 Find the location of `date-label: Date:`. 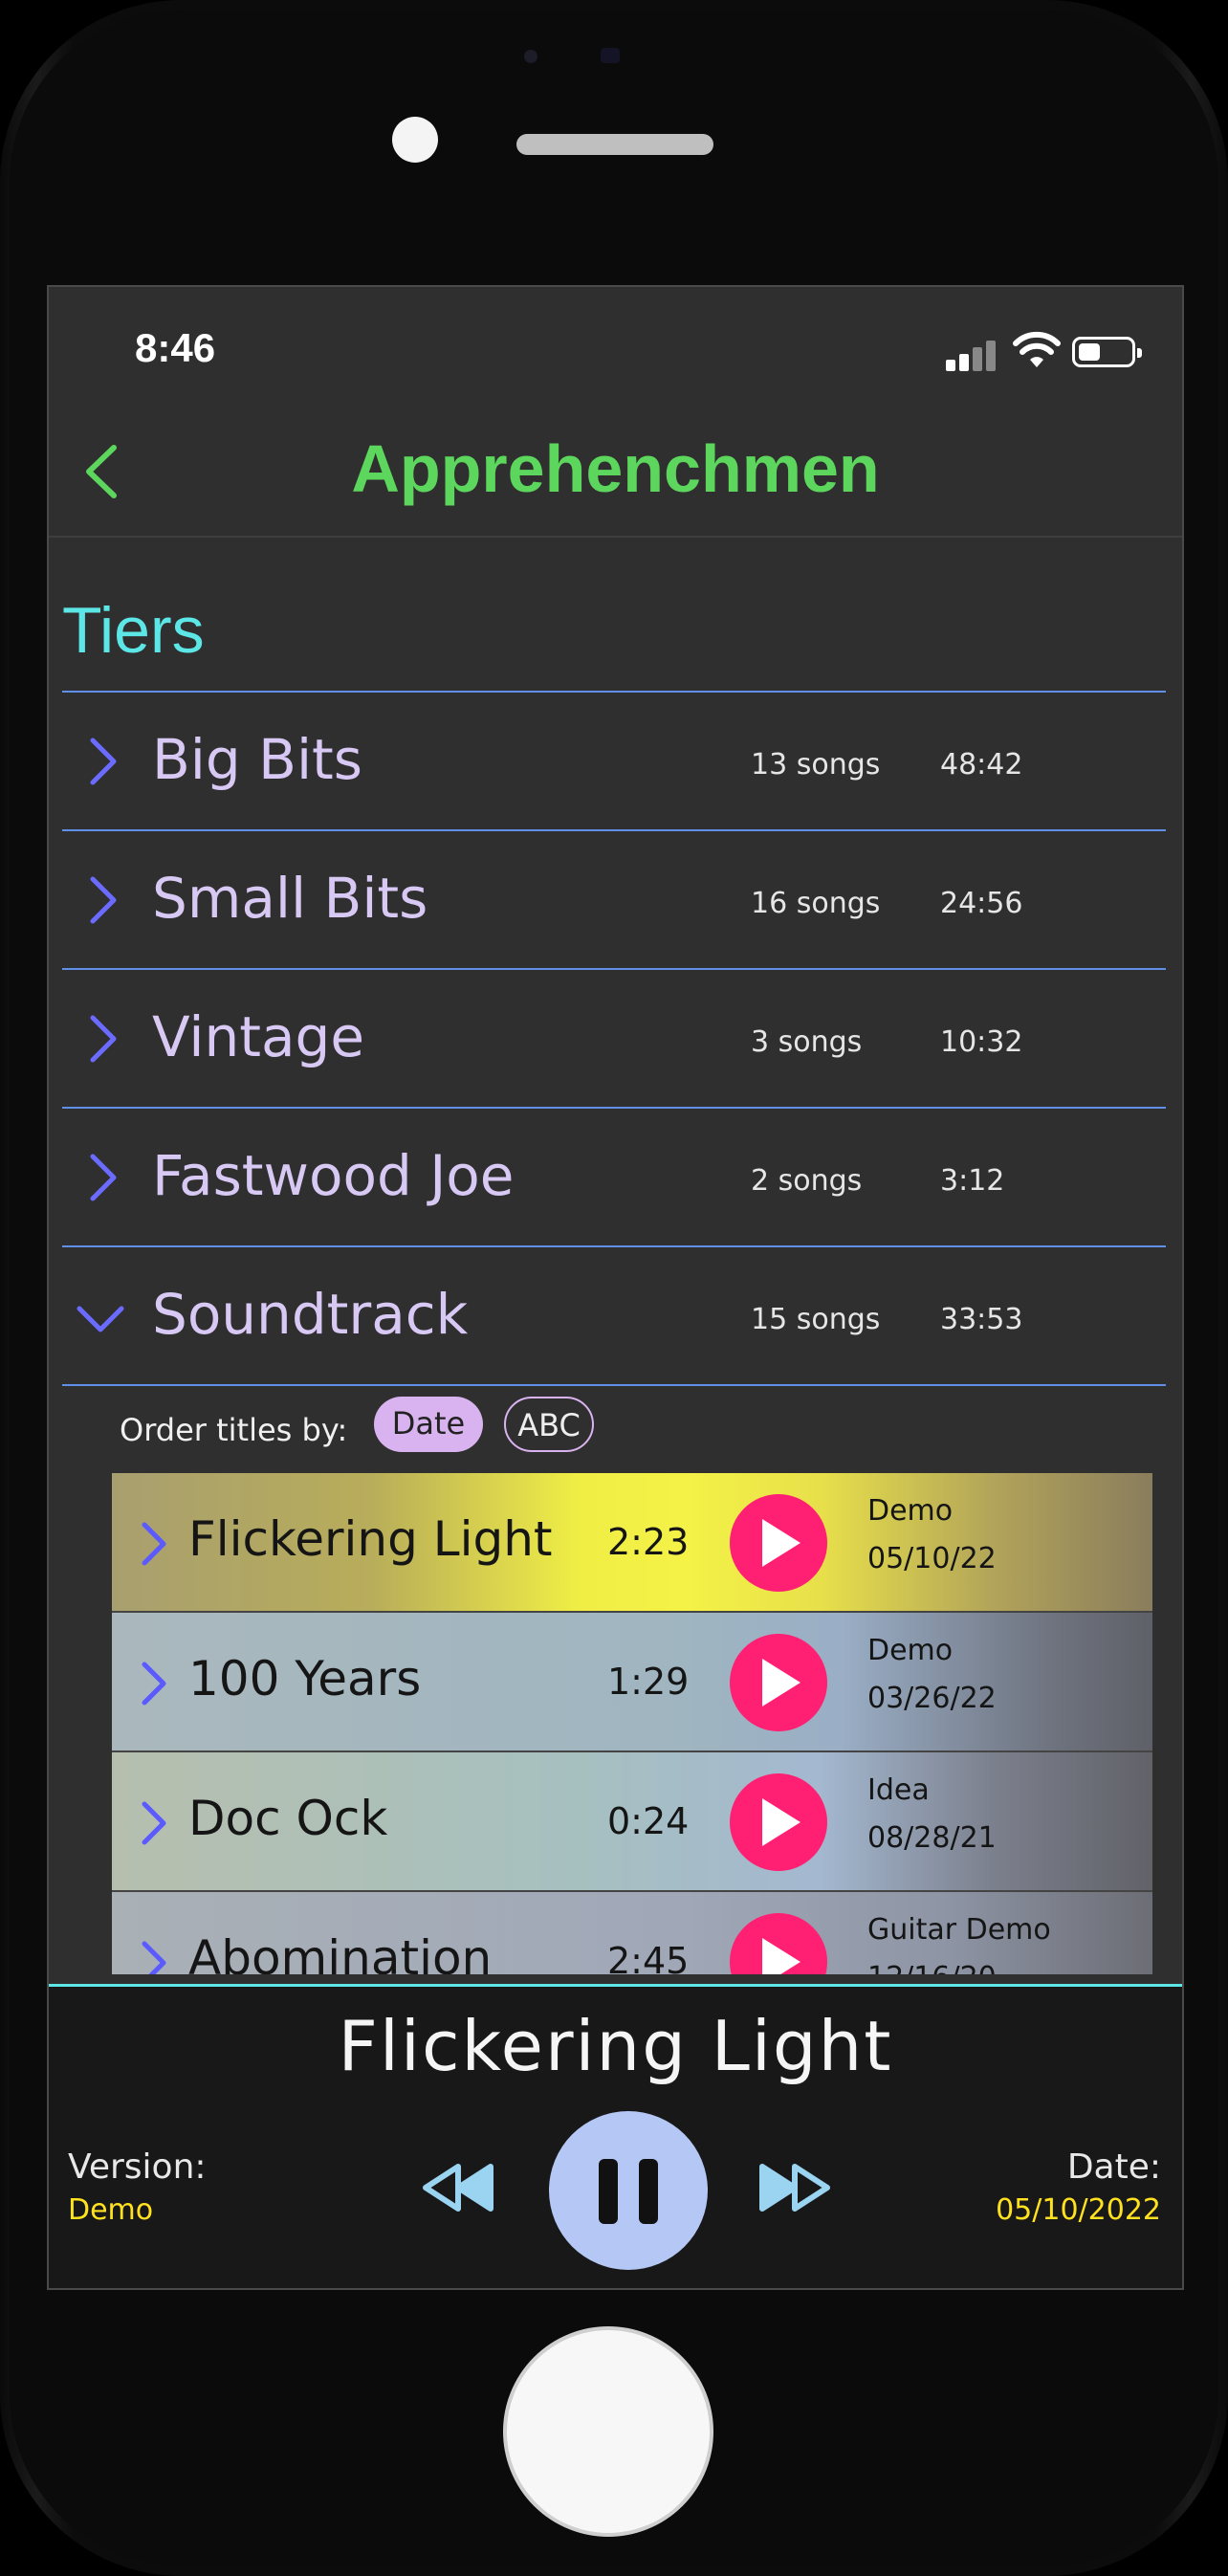

date-label: Date: is located at coordinates (1113, 2167).